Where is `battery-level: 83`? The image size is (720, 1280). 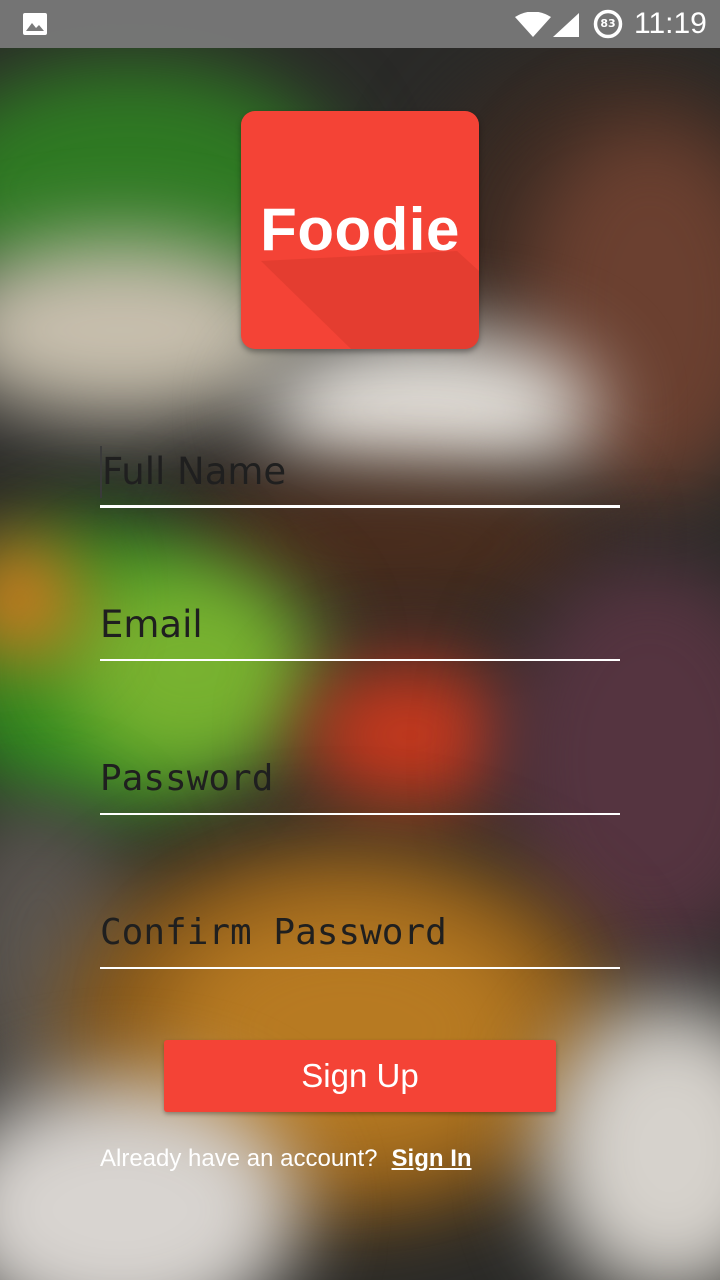
battery-level: 83 is located at coordinates (608, 23).